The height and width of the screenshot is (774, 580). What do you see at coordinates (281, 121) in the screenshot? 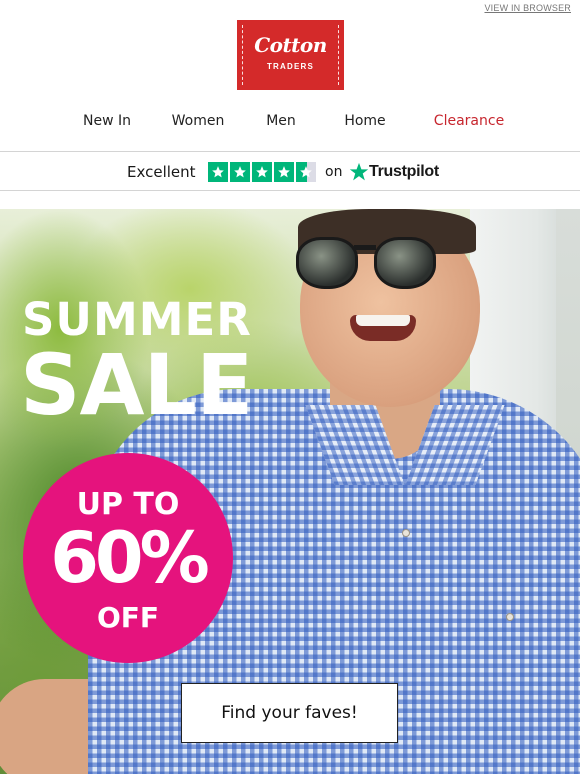
I see `nav-men: Men` at bounding box center [281, 121].